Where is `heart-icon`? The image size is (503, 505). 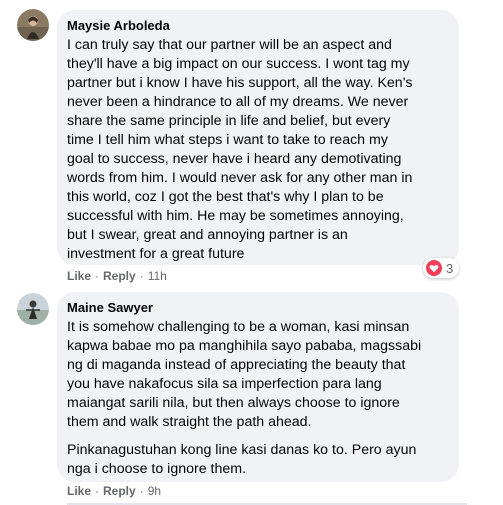 heart-icon is located at coordinates (434, 268).